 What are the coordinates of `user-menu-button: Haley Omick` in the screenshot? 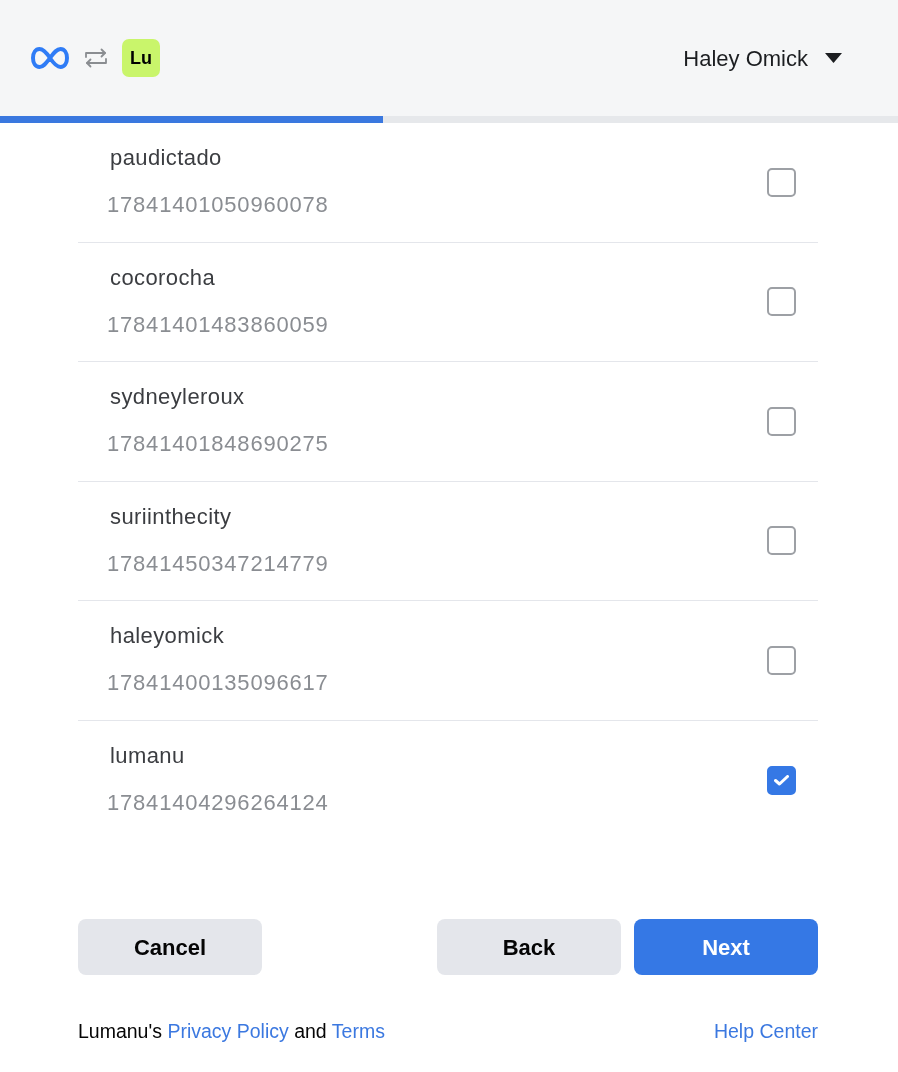 It's located at (762, 58).